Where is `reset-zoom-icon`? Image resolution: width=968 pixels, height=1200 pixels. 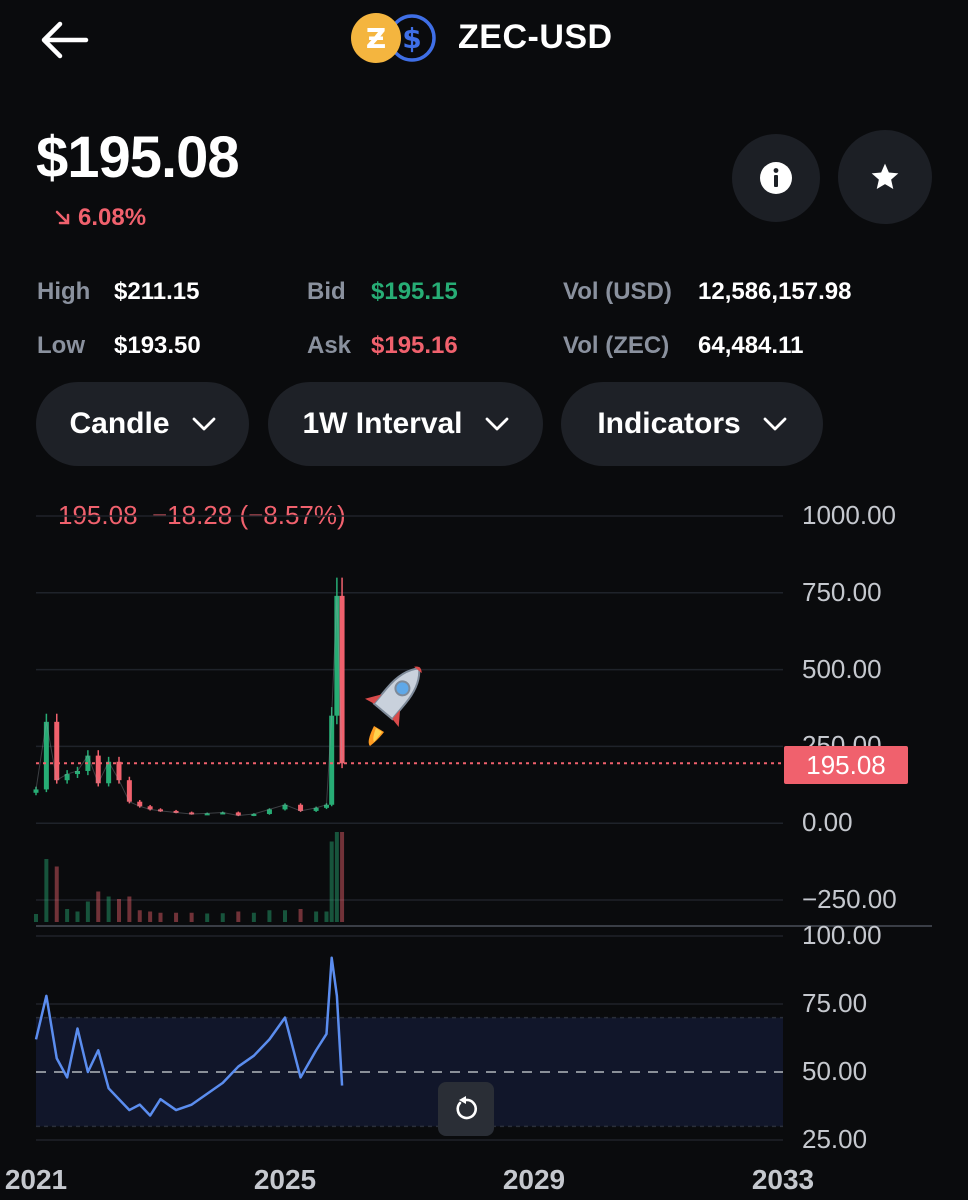 reset-zoom-icon is located at coordinates (467, 1108).